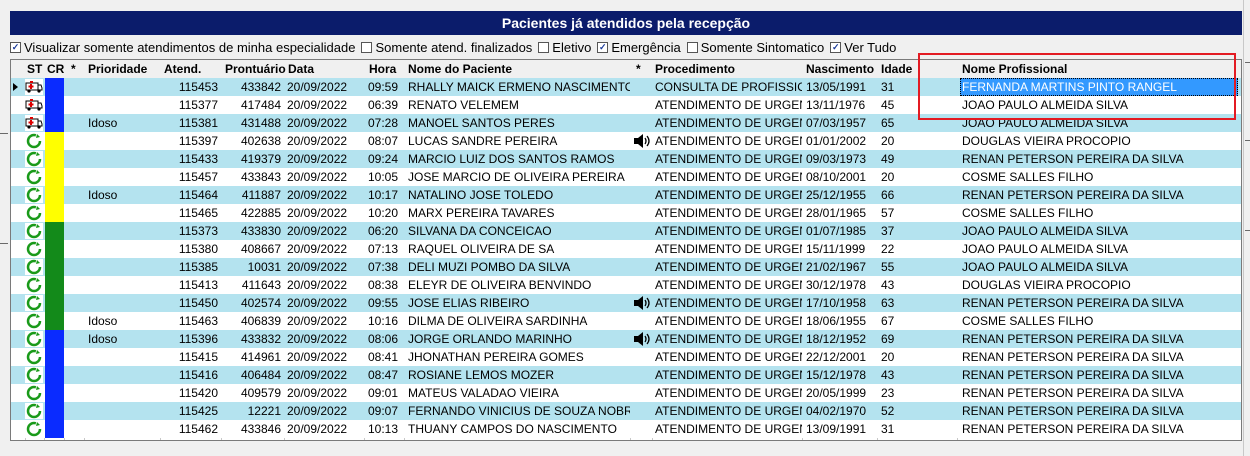  What do you see at coordinates (888, 195) in the screenshot?
I see `cell-idade: 66` at bounding box center [888, 195].